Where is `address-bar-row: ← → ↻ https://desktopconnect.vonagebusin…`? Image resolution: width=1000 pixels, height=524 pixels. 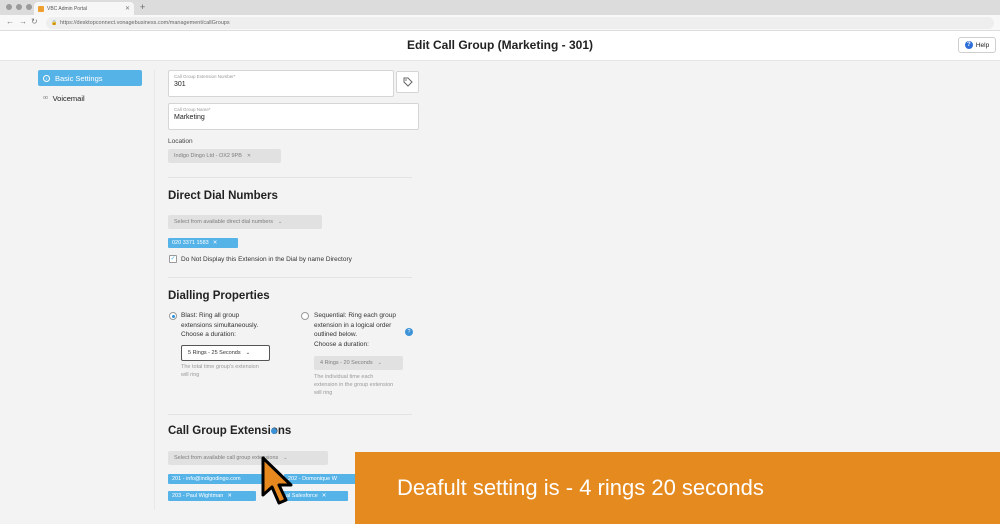 address-bar-row: ← → ↻ https://desktopconnect.vonagebusin… is located at coordinates (500, 23).